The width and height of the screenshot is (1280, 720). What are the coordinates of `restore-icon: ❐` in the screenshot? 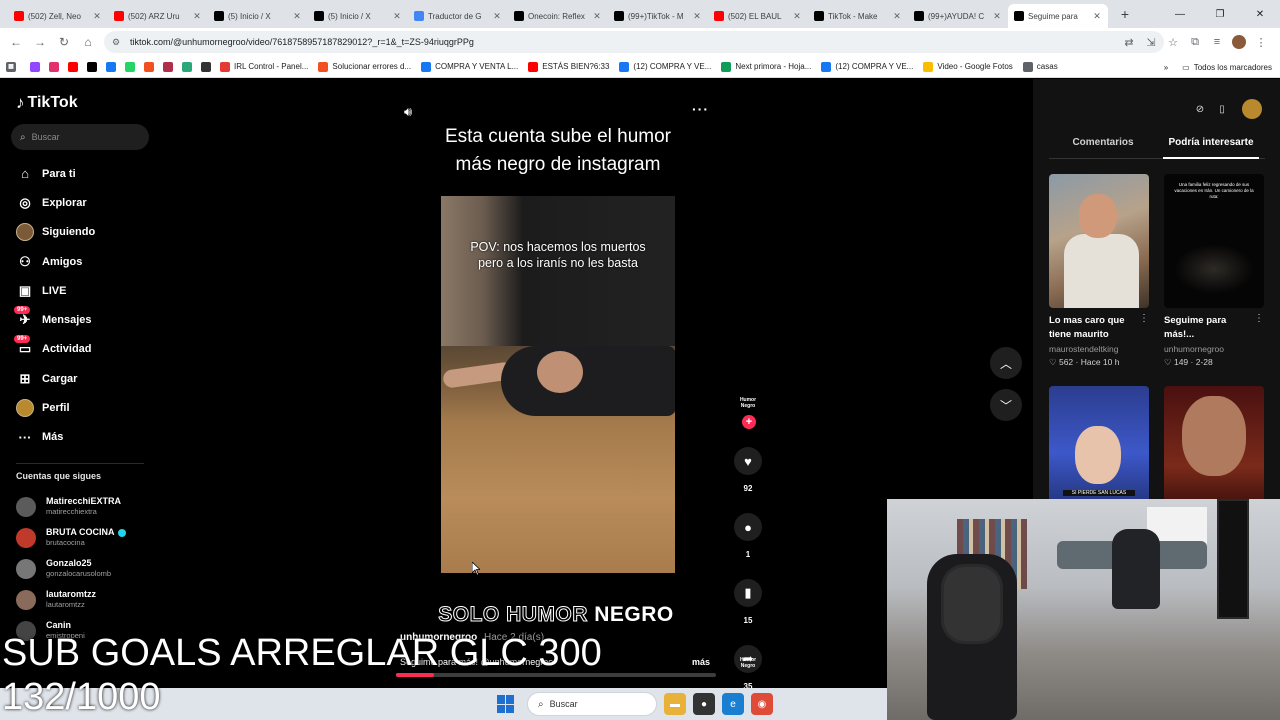 It's located at (1220, 14).